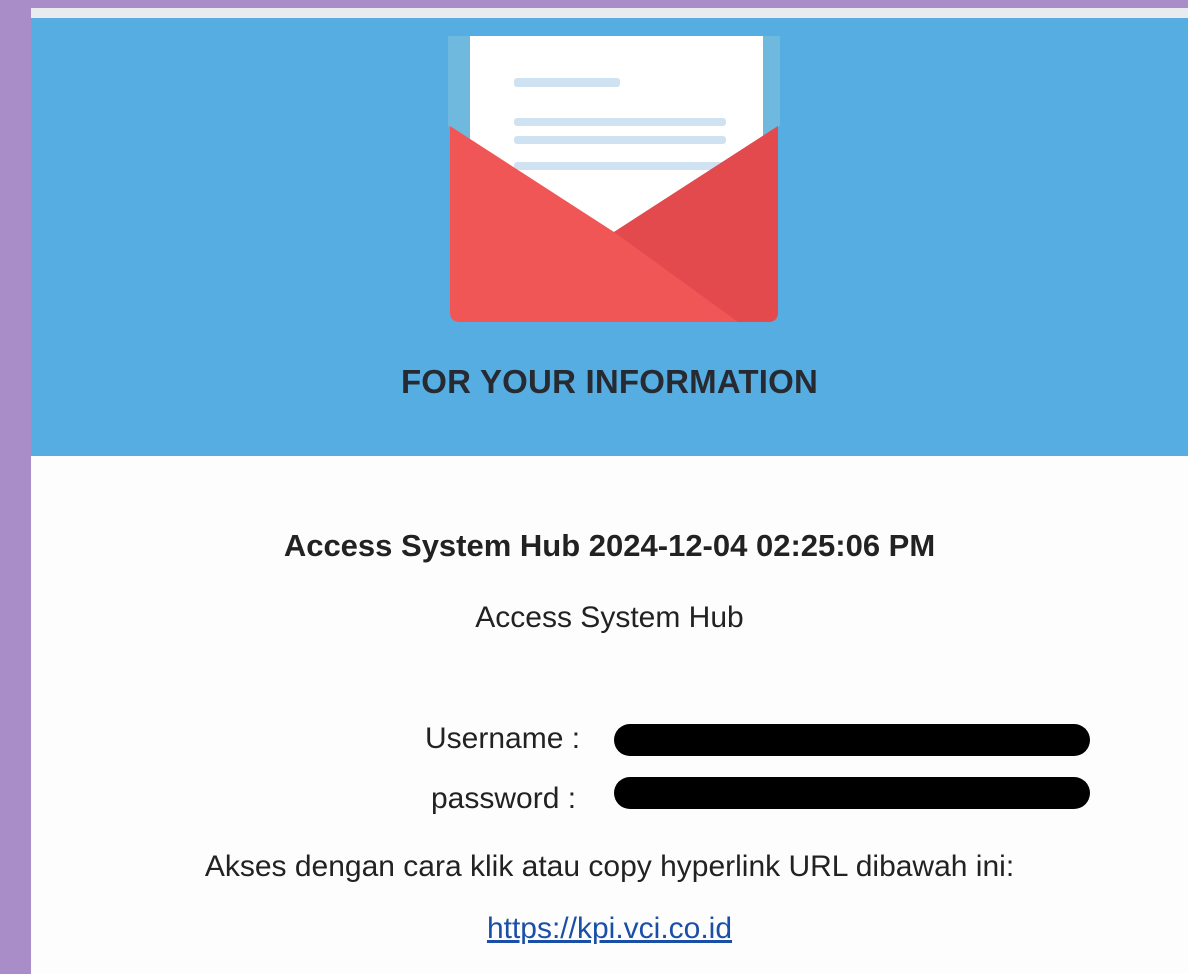 This screenshot has width=1188, height=974. What do you see at coordinates (609, 381) in the screenshot?
I see `header-title: FOR YOUR INFORMATION` at bounding box center [609, 381].